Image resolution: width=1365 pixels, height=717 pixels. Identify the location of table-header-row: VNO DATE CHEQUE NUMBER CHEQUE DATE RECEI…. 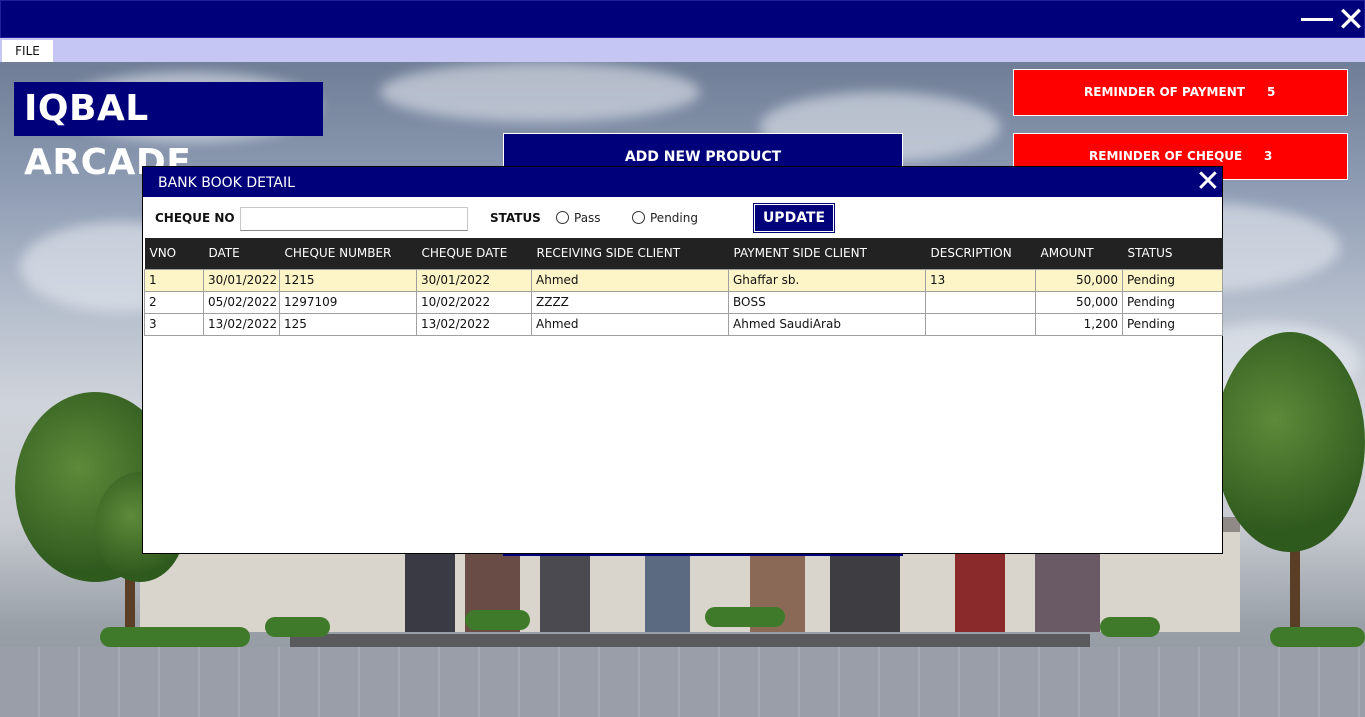
(683, 253).